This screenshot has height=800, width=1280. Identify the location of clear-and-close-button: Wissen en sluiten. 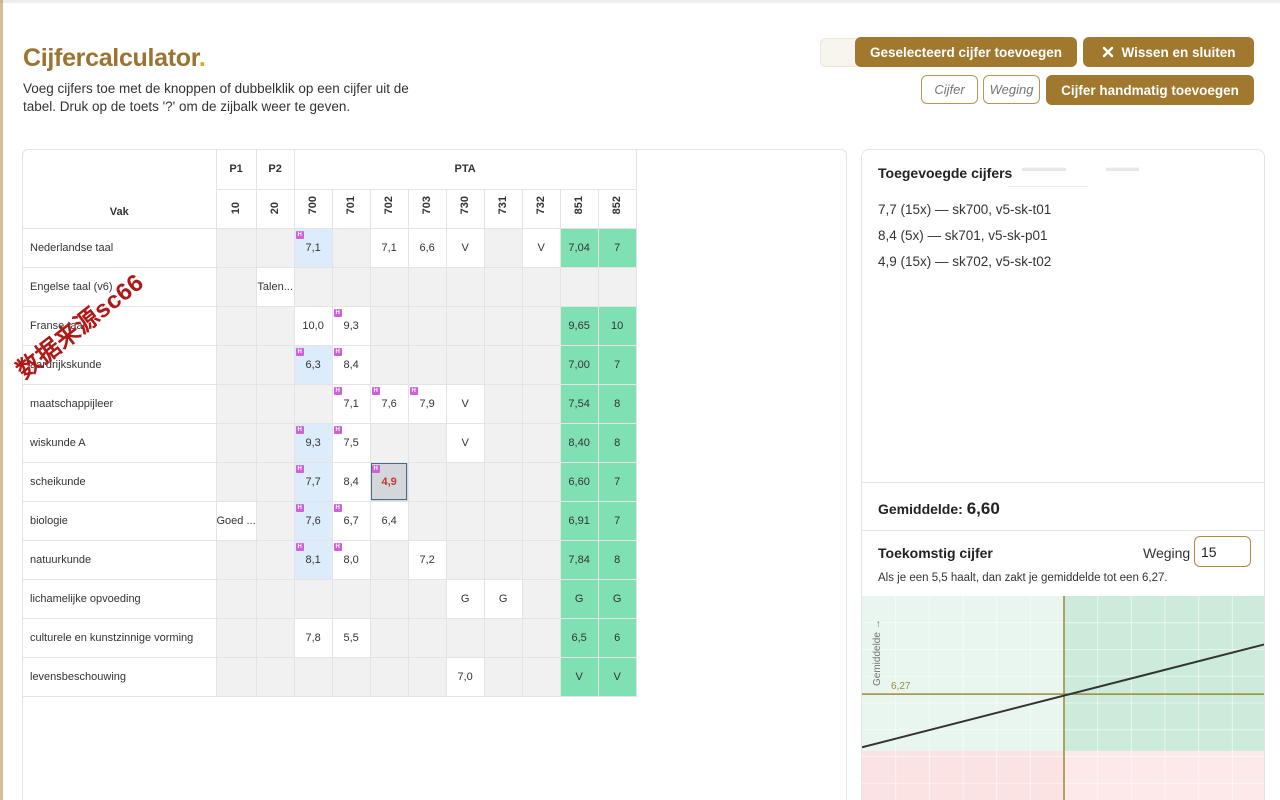
(1168, 52).